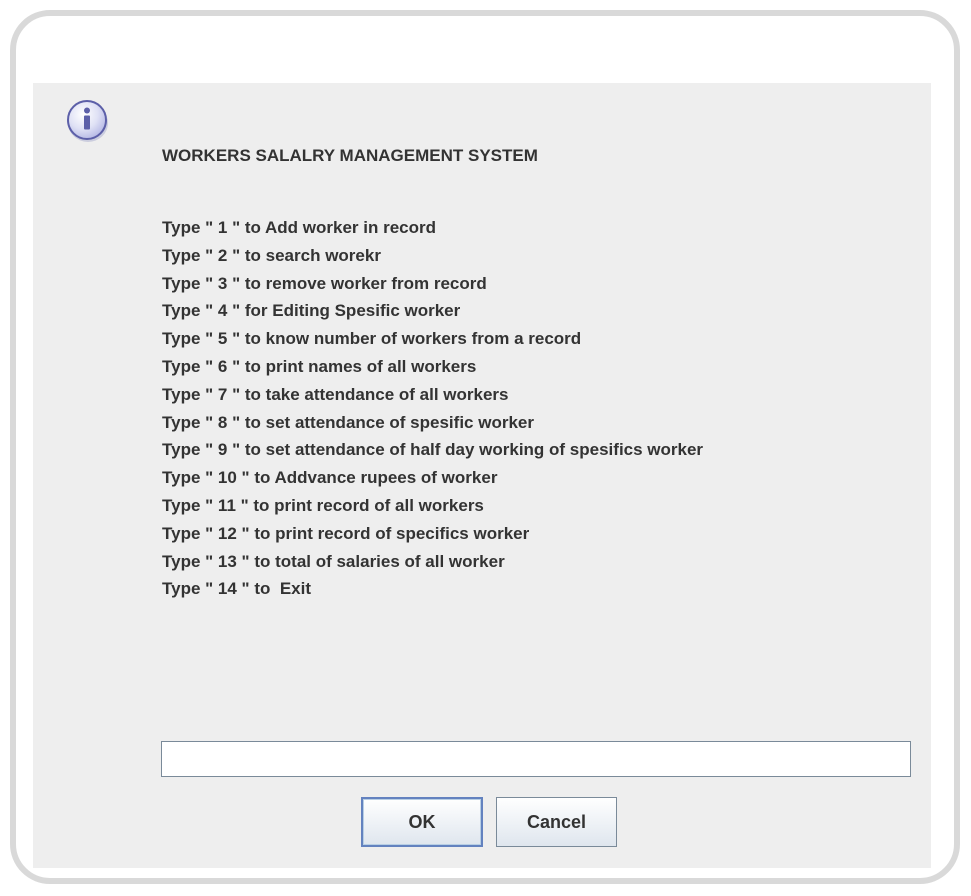 The height and width of the screenshot is (896, 971). Describe the element at coordinates (271, 255) in the screenshot. I see `menu-option: Type " 2 " to search worekr` at that location.